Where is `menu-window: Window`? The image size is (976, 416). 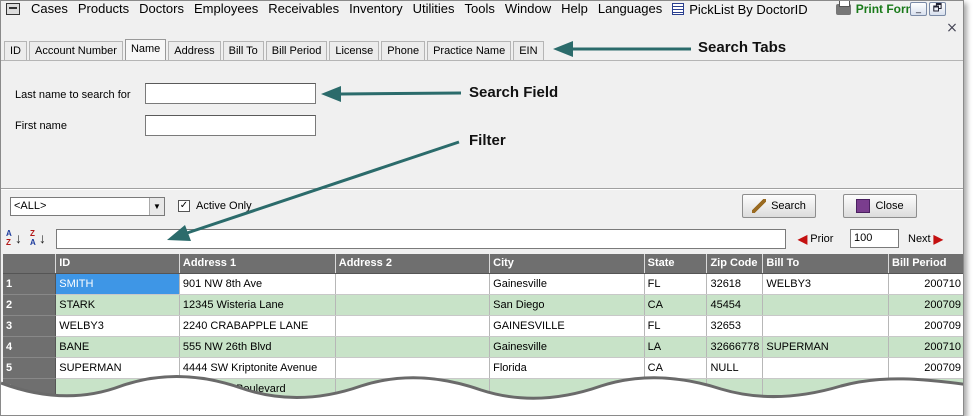 menu-window: Window is located at coordinates (528, 9).